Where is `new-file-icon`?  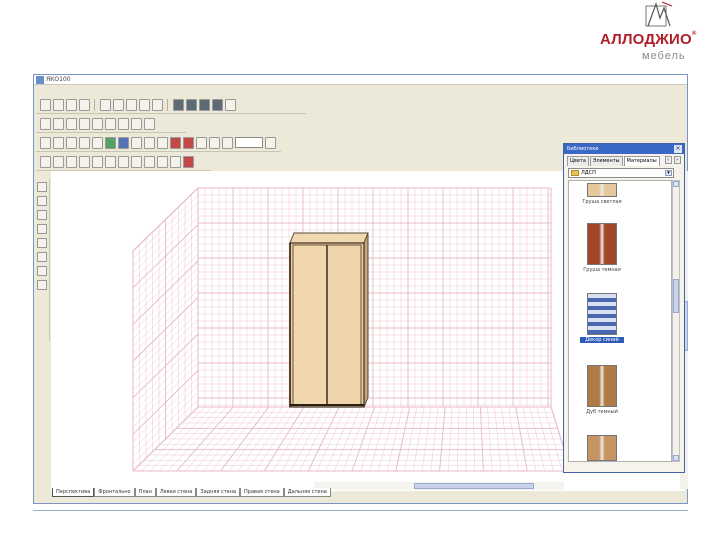 new-file-icon is located at coordinates (45, 104).